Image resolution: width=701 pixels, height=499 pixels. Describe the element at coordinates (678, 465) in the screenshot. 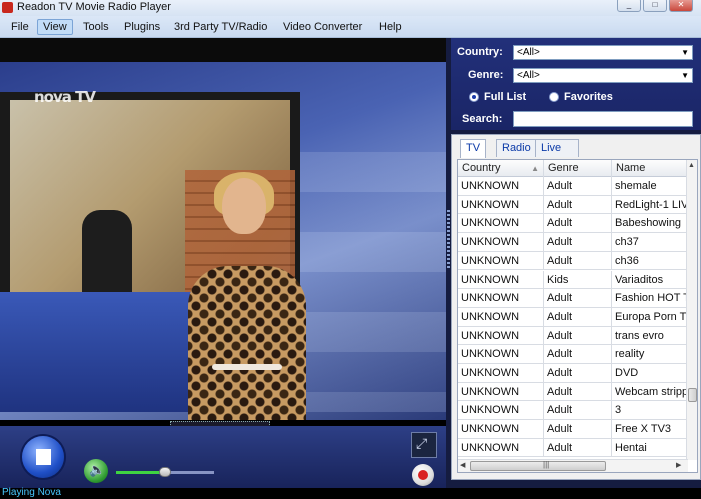

I see `scroll-right-icon: ▶` at that location.